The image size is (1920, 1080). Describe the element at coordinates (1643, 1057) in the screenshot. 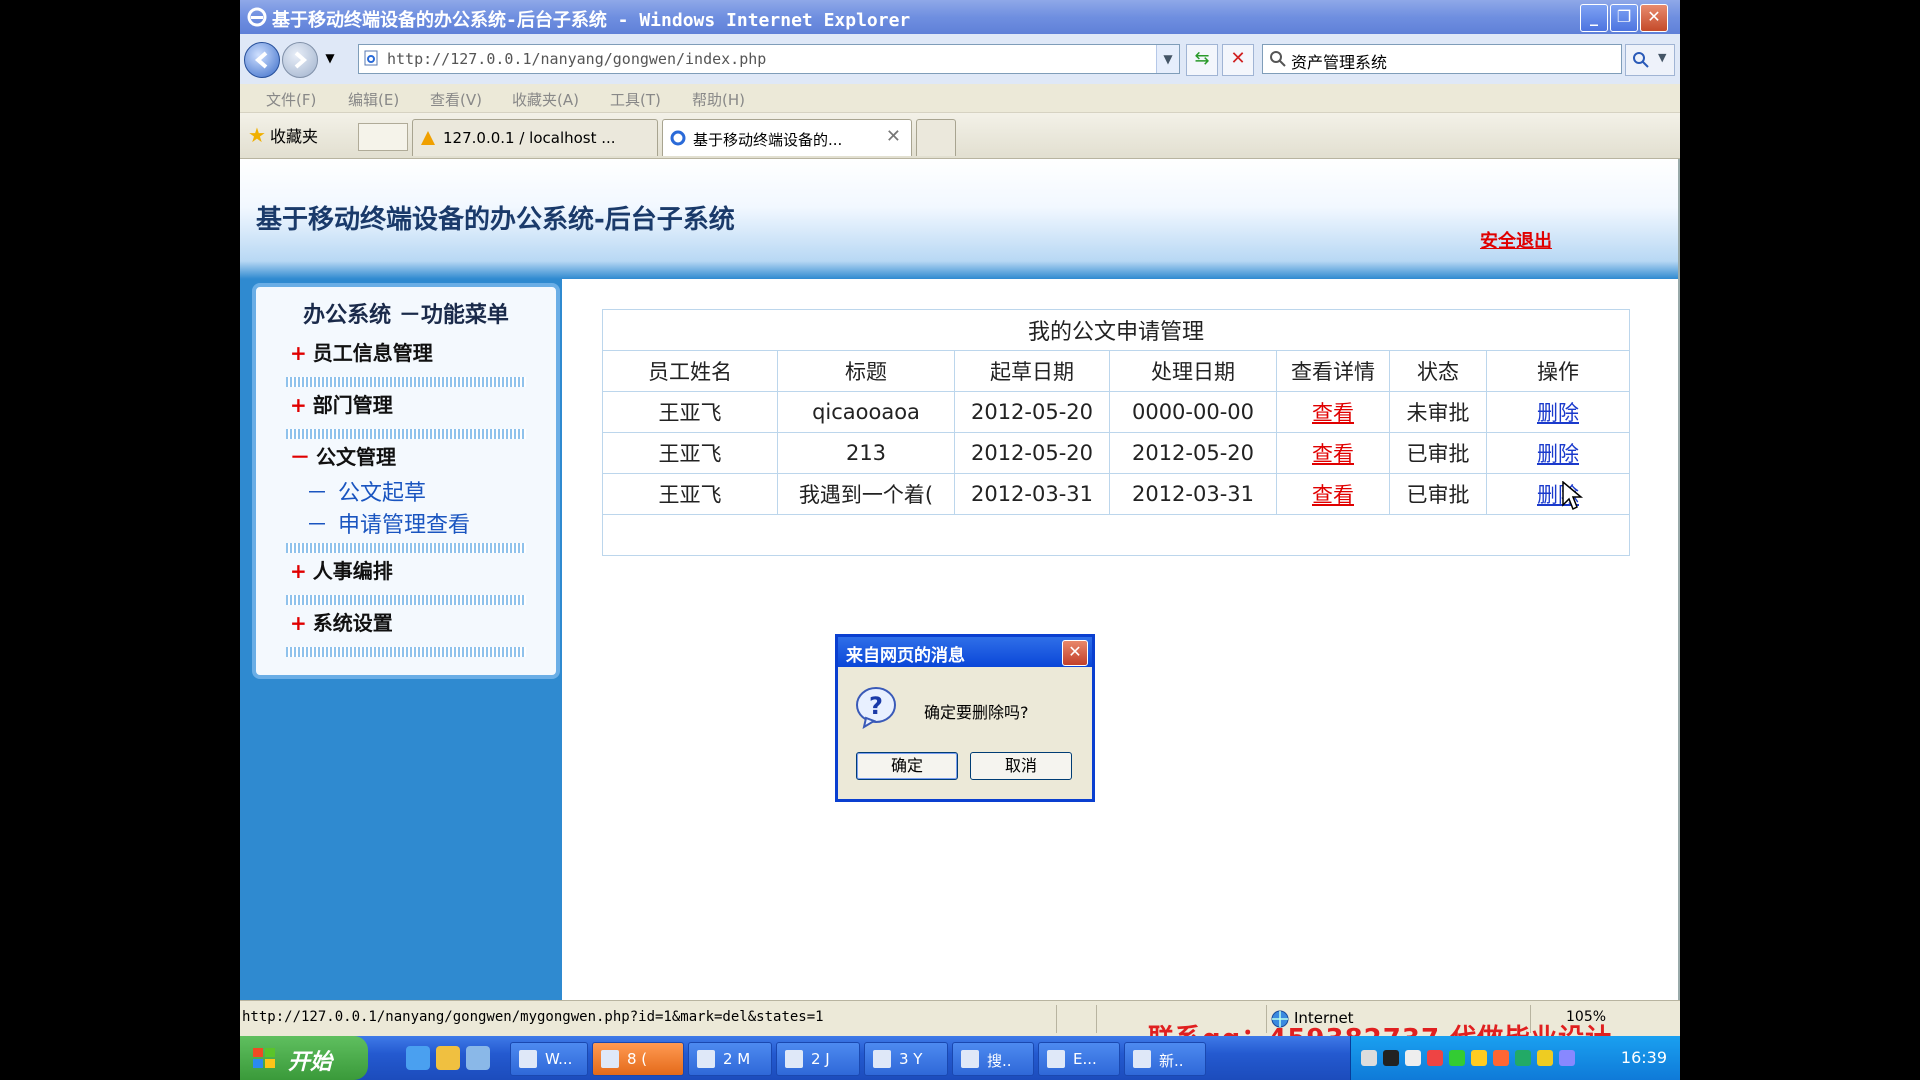

I see `clock: 16:39` at that location.